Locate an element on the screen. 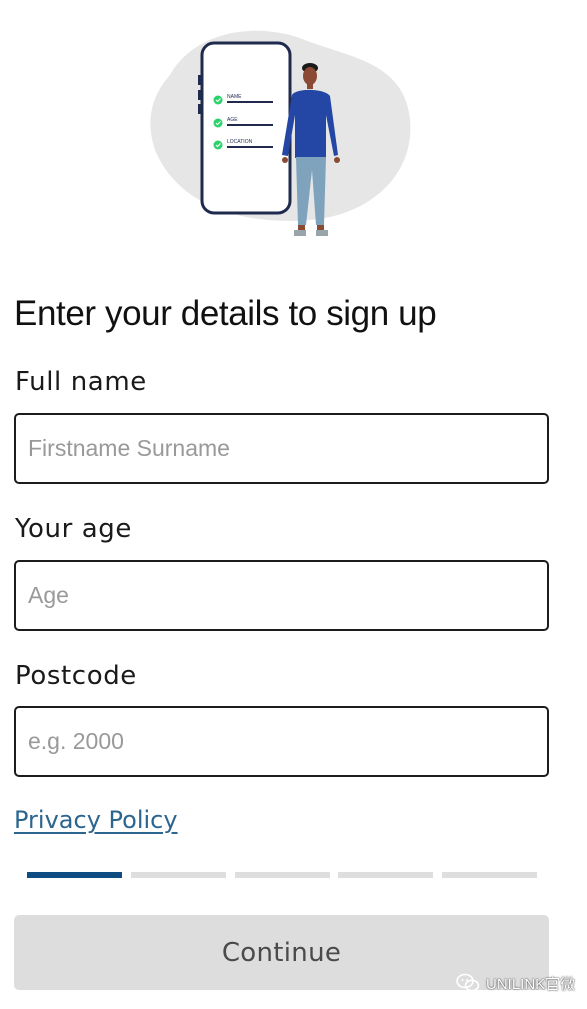 This screenshot has height=1009, width=587. full-name-label: Full name is located at coordinates (81, 382).